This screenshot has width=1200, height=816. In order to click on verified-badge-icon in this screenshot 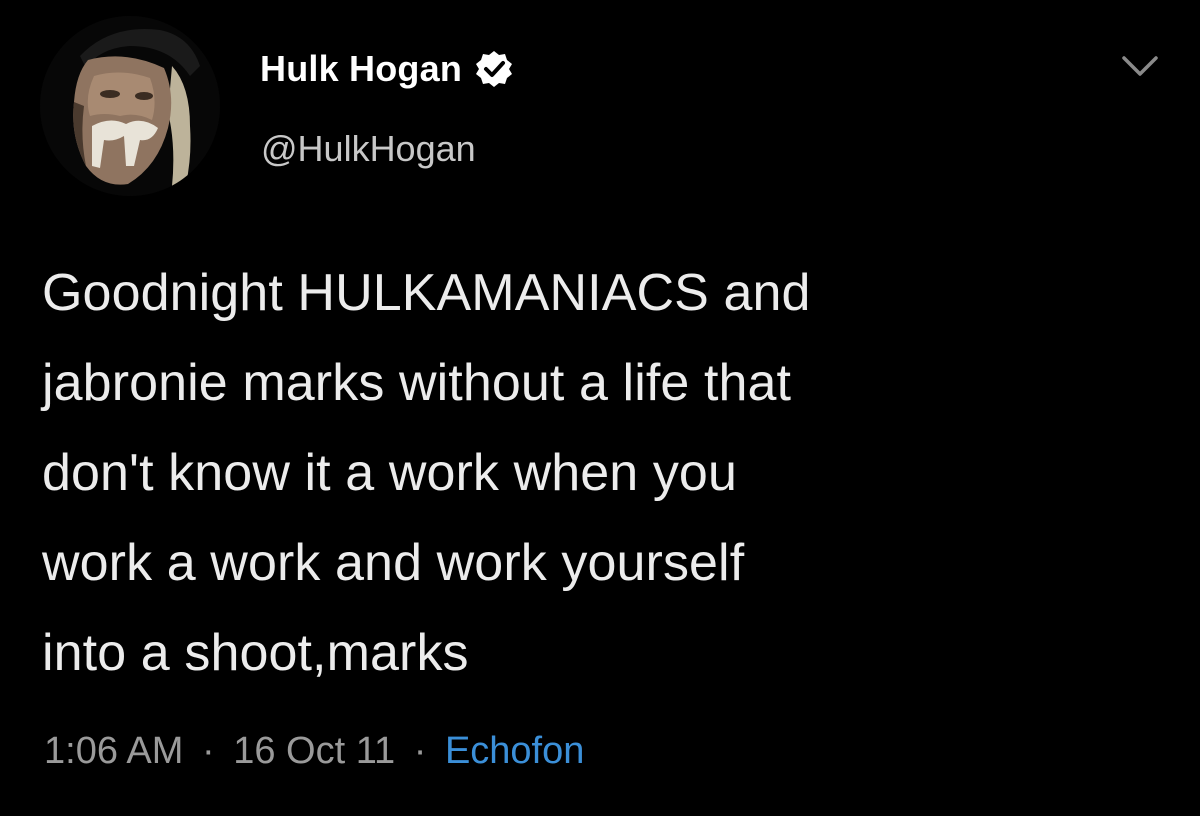, I will do `click(494, 69)`.